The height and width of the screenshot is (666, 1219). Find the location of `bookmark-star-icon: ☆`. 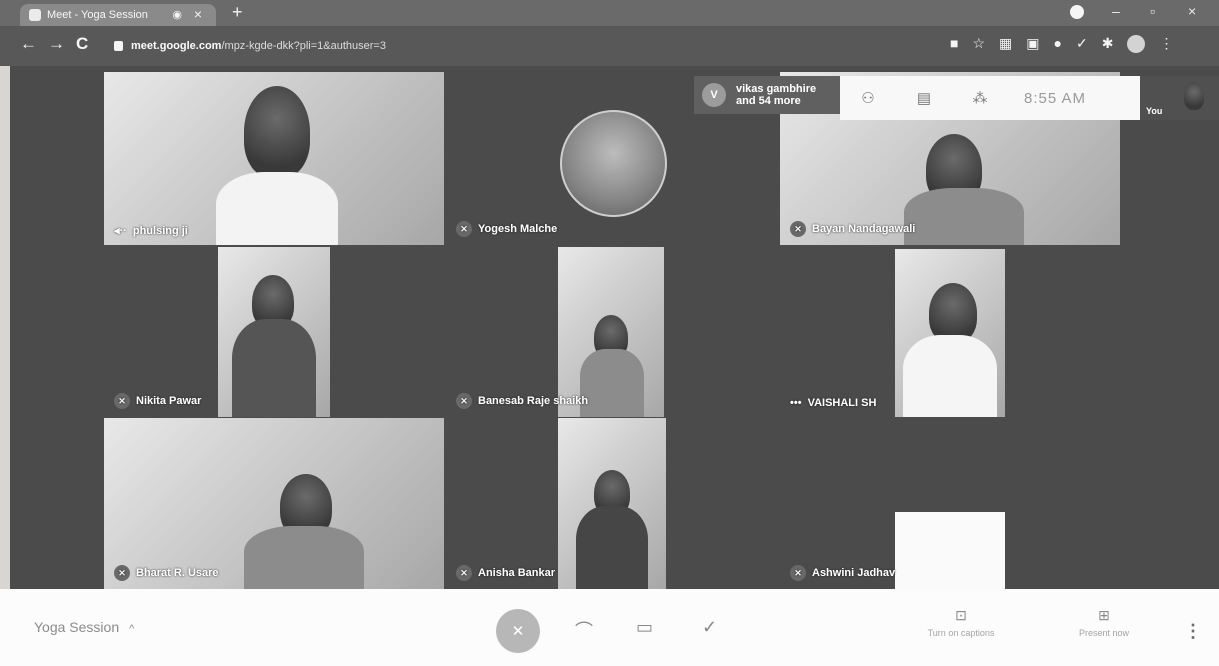

bookmark-star-icon: ☆ is located at coordinates (978, 44).